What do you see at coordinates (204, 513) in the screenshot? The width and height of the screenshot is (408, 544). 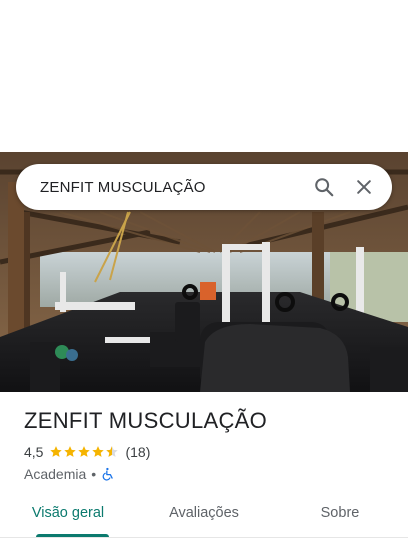 I see `tab-label: Avaliações` at bounding box center [204, 513].